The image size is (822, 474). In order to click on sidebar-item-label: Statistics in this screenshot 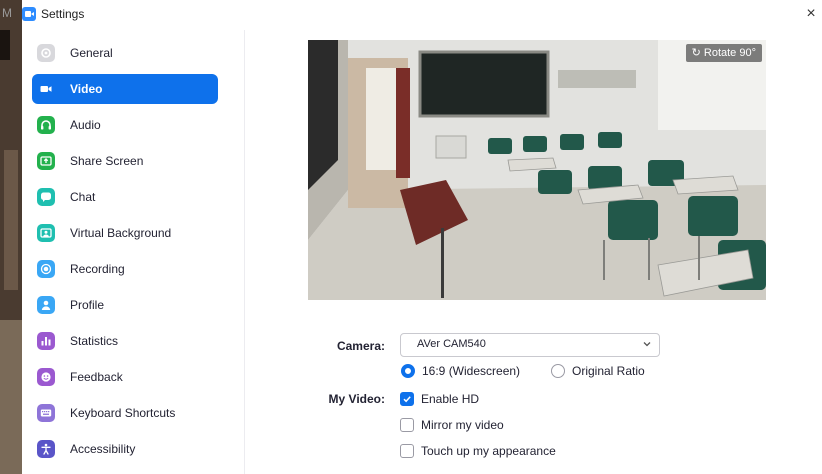, I will do `click(94, 341)`.